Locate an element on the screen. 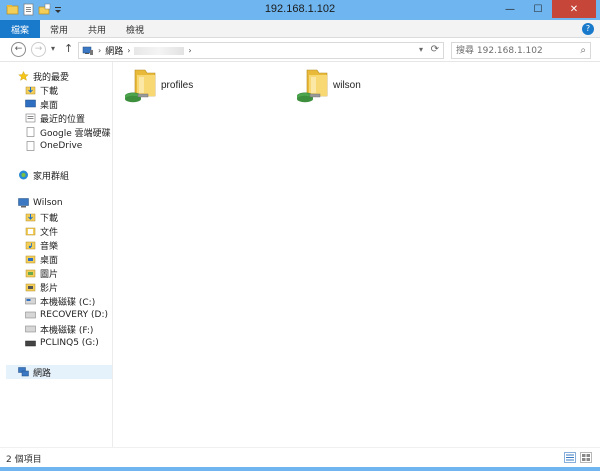  sidebar-item-label: 我的最愛 is located at coordinates (51, 77).